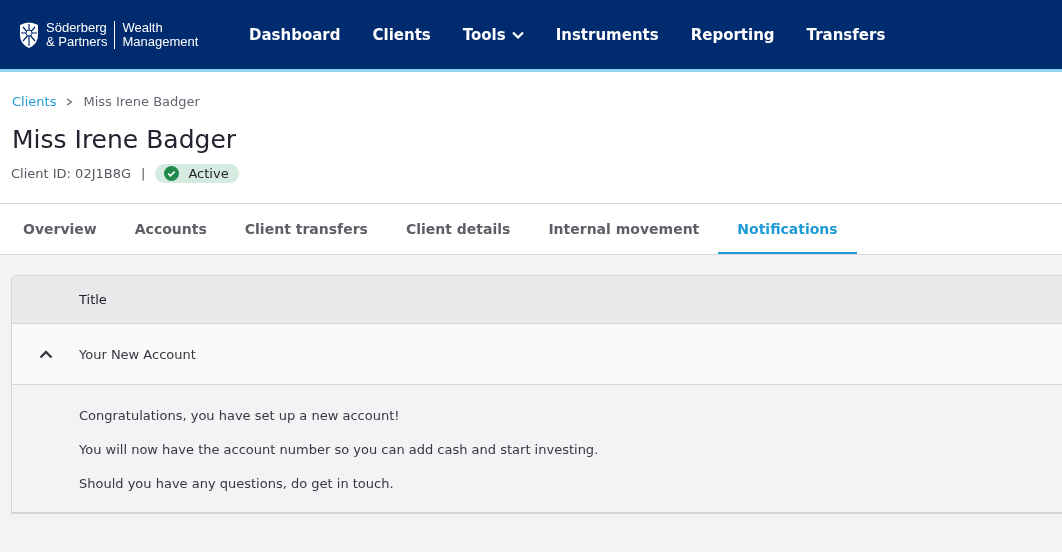 The width and height of the screenshot is (1062, 552). I want to click on chevron-down-icon, so click(517, 34).